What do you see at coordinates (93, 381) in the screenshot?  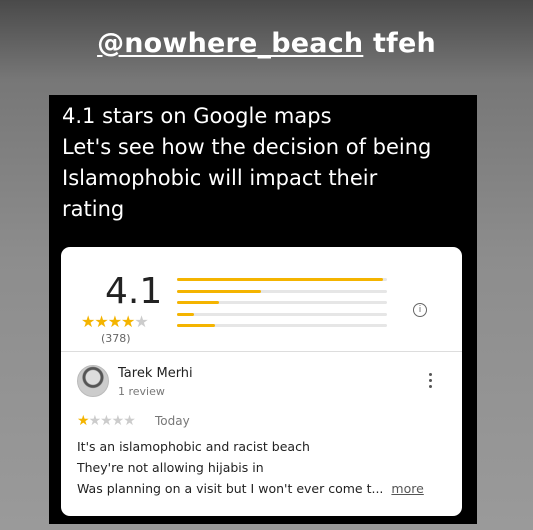 I see `avatar` at bounding box center [93, 381].